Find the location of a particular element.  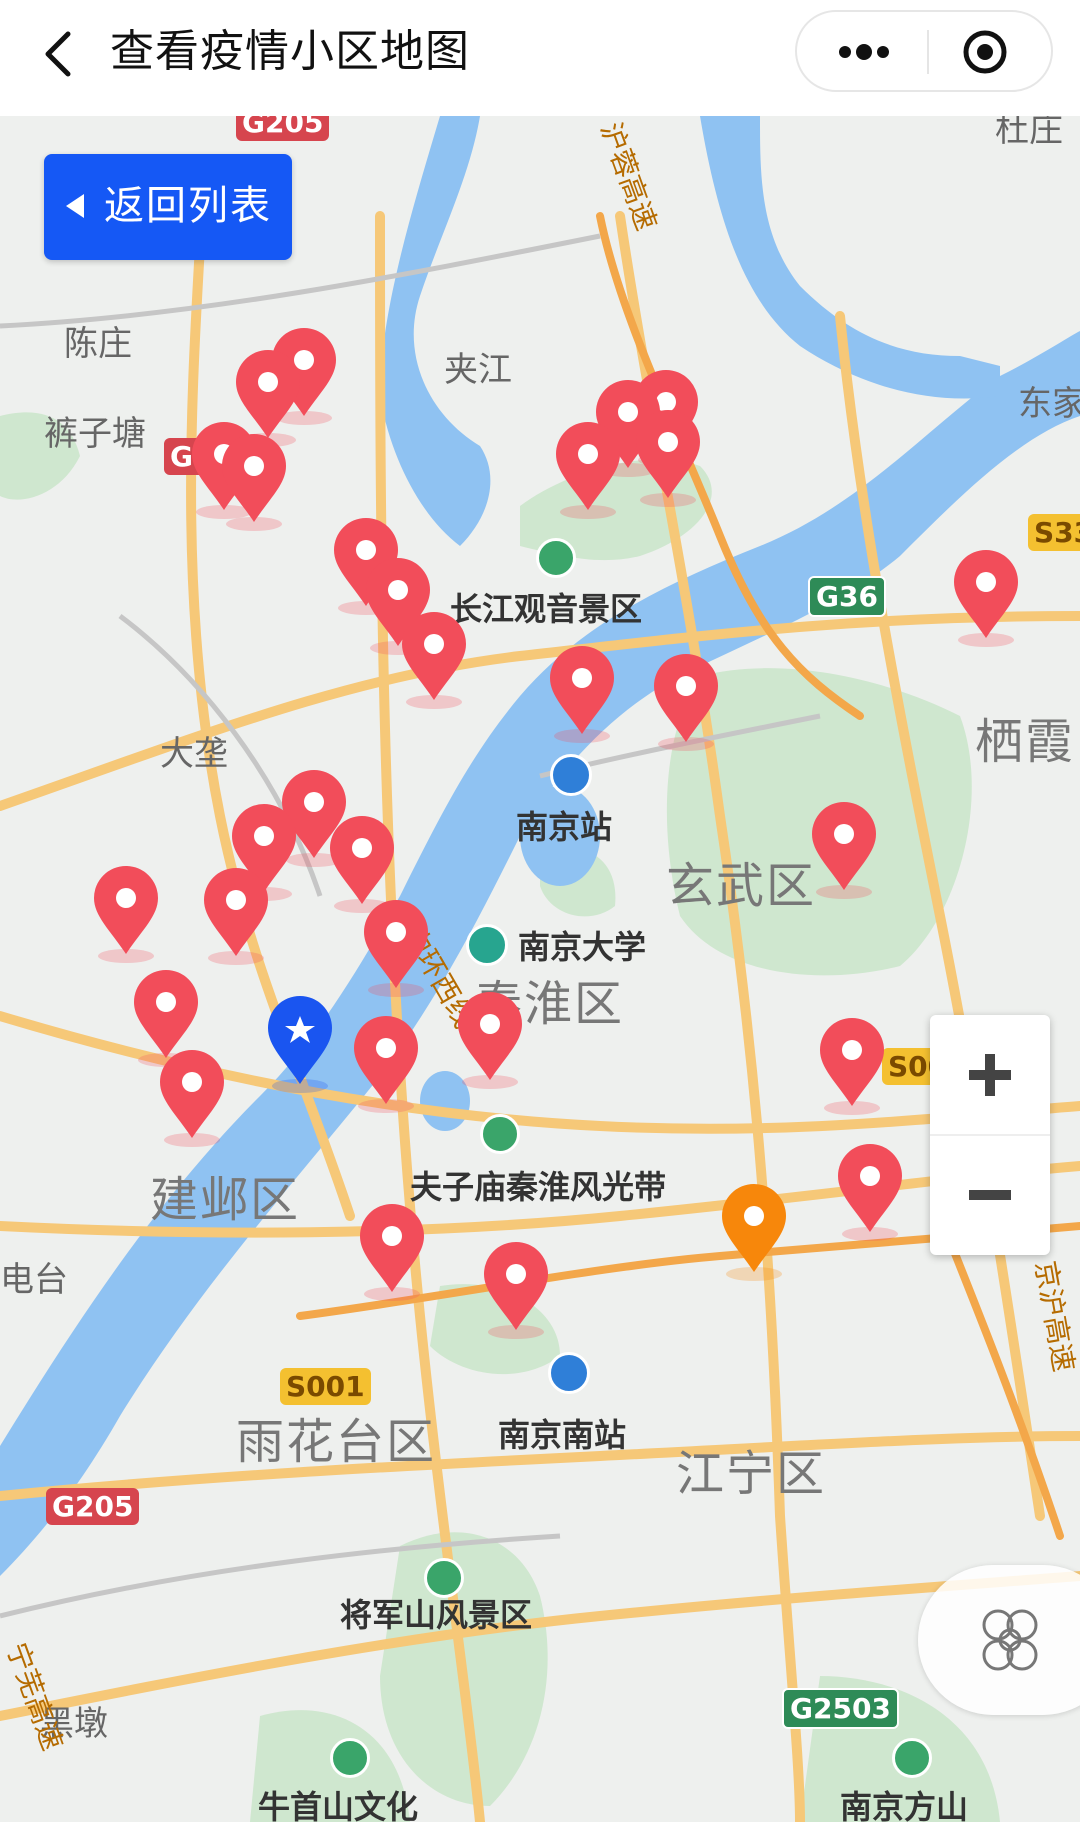

place-label: 栖霞 is located at coordinates (1025, 742).